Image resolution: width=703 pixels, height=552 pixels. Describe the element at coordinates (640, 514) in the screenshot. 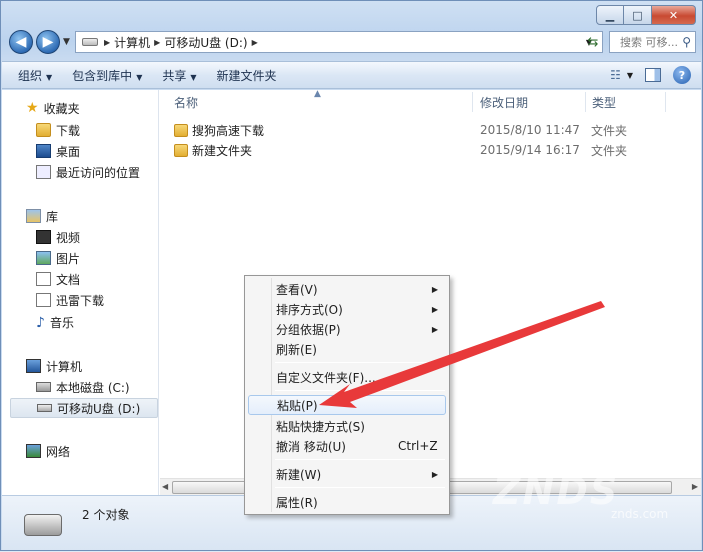

I see `watermark-domain: znds.com` at that location.